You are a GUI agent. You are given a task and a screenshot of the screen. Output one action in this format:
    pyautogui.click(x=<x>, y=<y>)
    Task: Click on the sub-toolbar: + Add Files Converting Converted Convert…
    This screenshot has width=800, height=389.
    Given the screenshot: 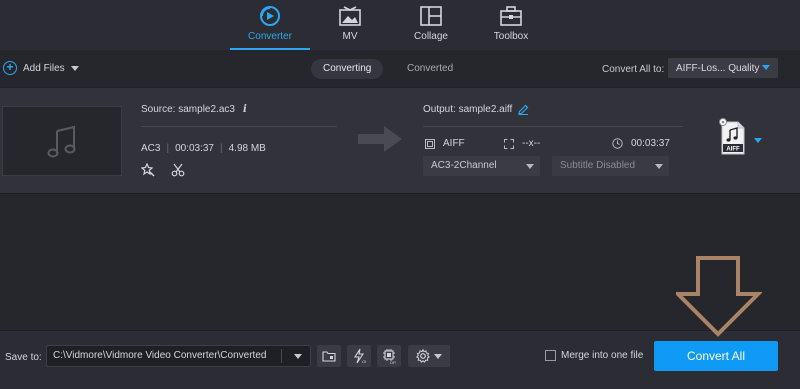 What is the action you would take?
    pyautogui.click(x=400, y=69)
    